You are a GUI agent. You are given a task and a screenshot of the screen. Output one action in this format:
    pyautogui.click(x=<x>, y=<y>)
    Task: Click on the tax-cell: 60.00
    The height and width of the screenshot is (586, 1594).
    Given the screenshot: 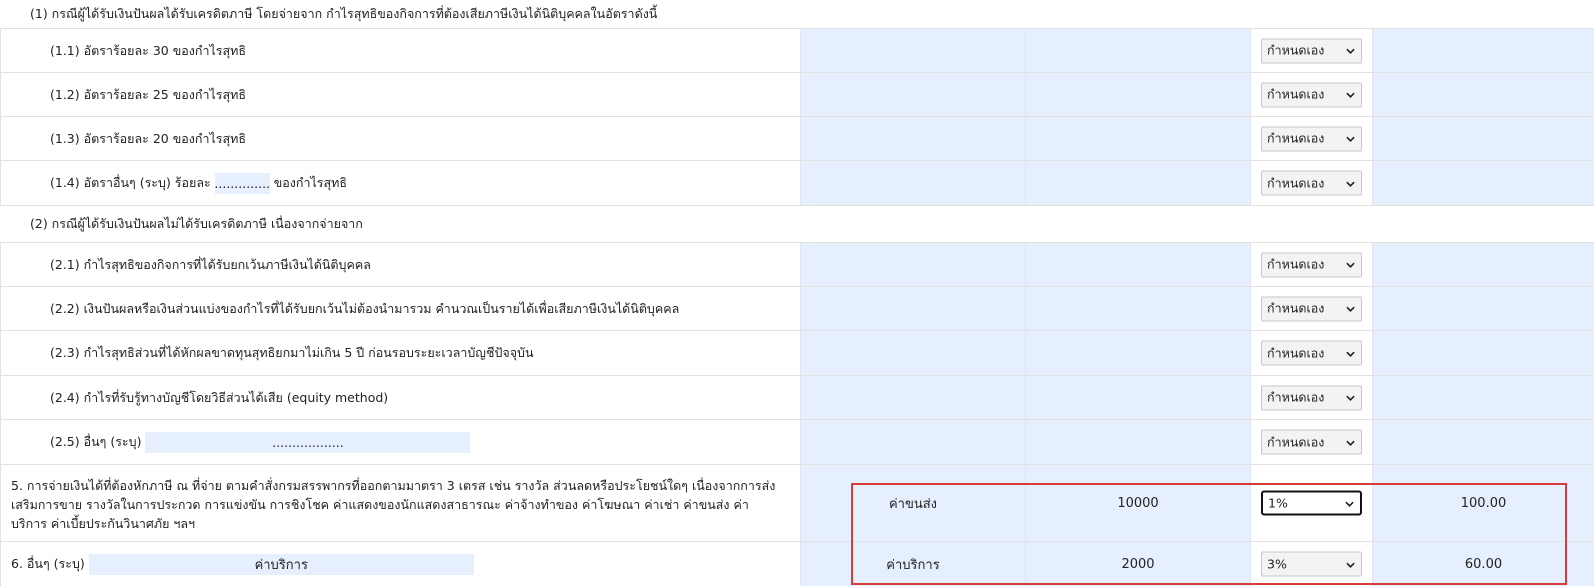 What is the action you would take?
    pyautogui.click(x=1483, y=564)
    